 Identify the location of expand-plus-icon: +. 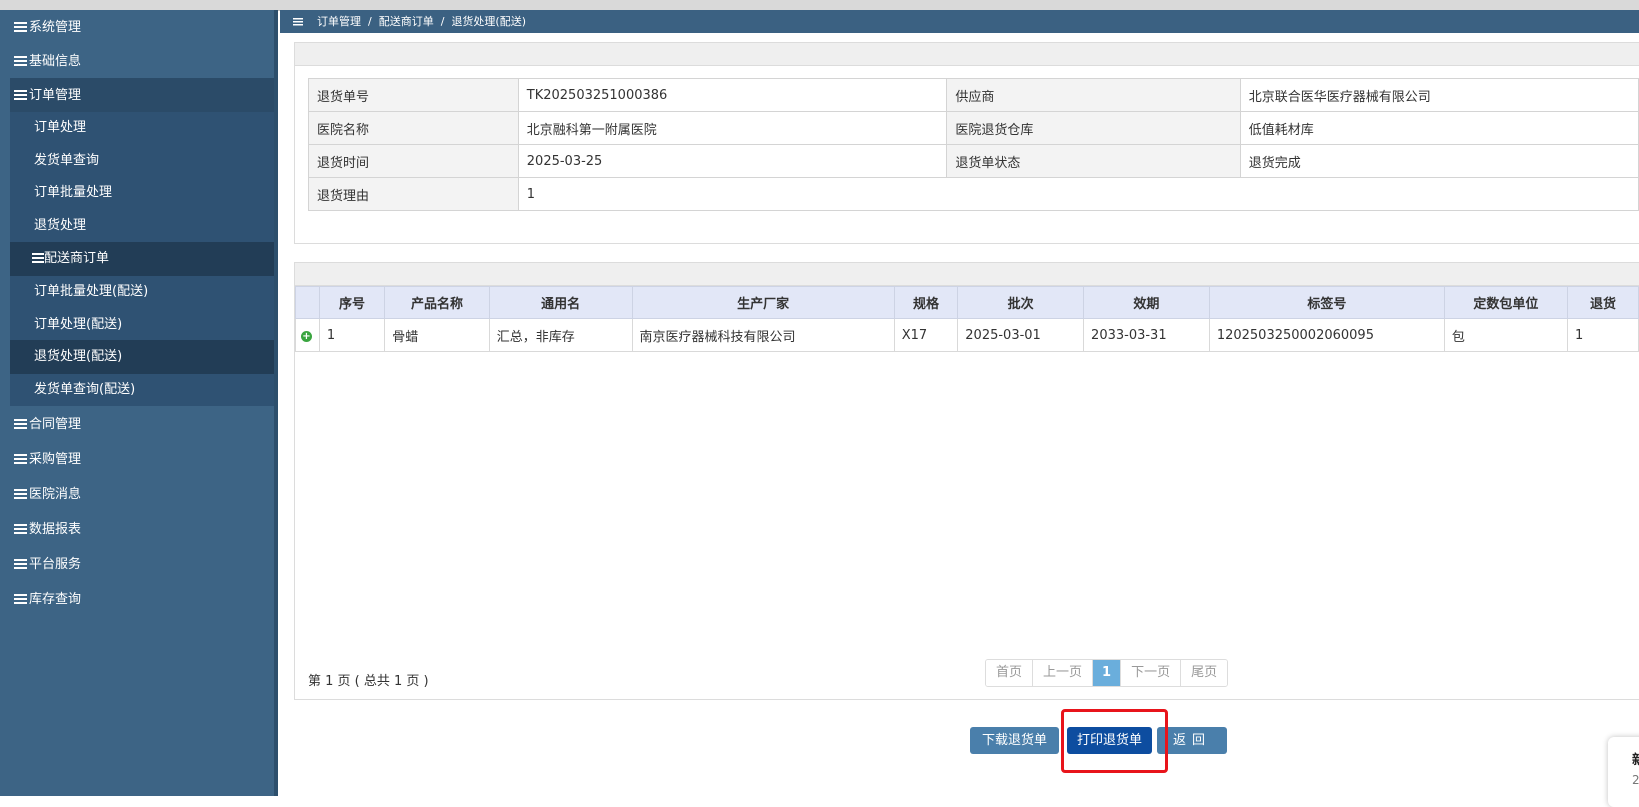
(306, 336).